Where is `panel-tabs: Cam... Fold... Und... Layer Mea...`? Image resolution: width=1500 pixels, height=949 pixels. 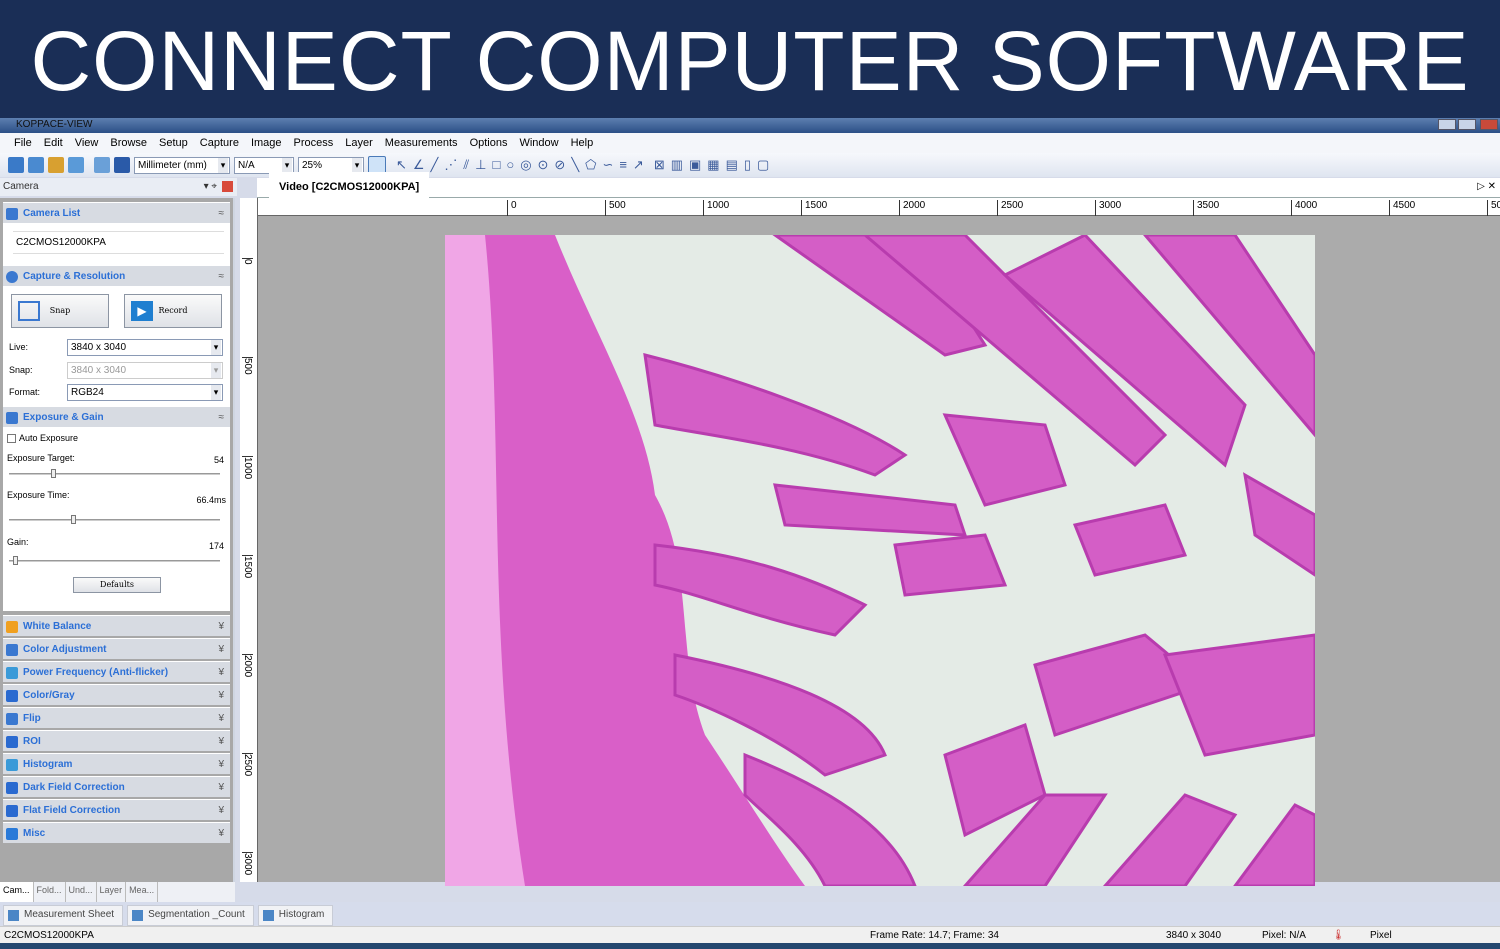 panel-tabs: Cam... Fold... Und... Layer Mea... is located at coordinates (117, 892).